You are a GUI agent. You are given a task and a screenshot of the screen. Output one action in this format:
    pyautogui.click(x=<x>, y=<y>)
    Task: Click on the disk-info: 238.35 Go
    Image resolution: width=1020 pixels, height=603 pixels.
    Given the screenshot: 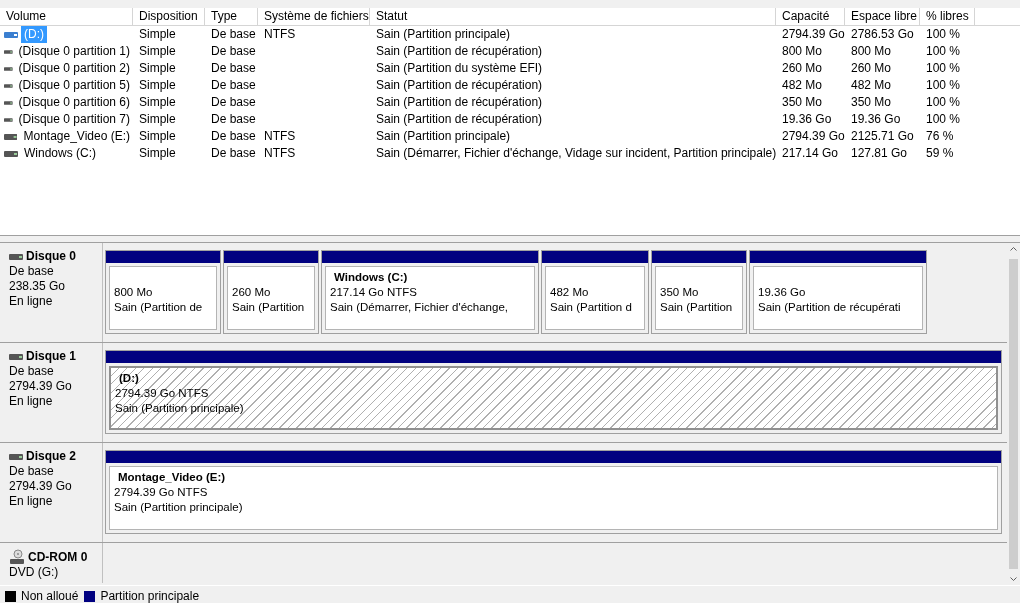 What is the action you would take?
    pyautogui.click(x=38, y=286)
    